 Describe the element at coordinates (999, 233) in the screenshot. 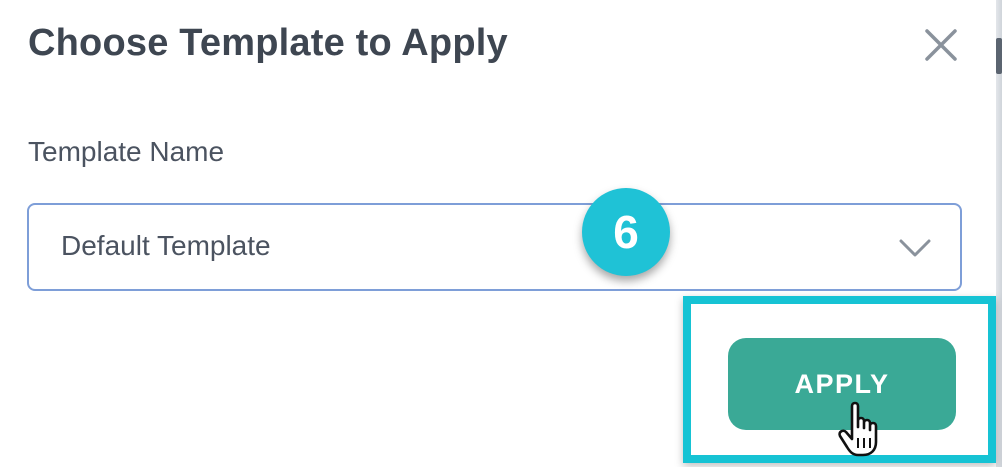

I see `background-edge` at that location.